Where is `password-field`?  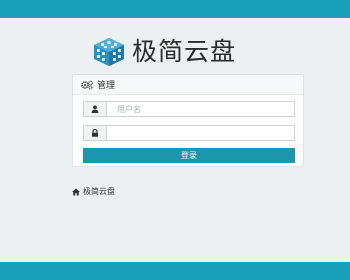 password-field is located at coordinates (189, 133).